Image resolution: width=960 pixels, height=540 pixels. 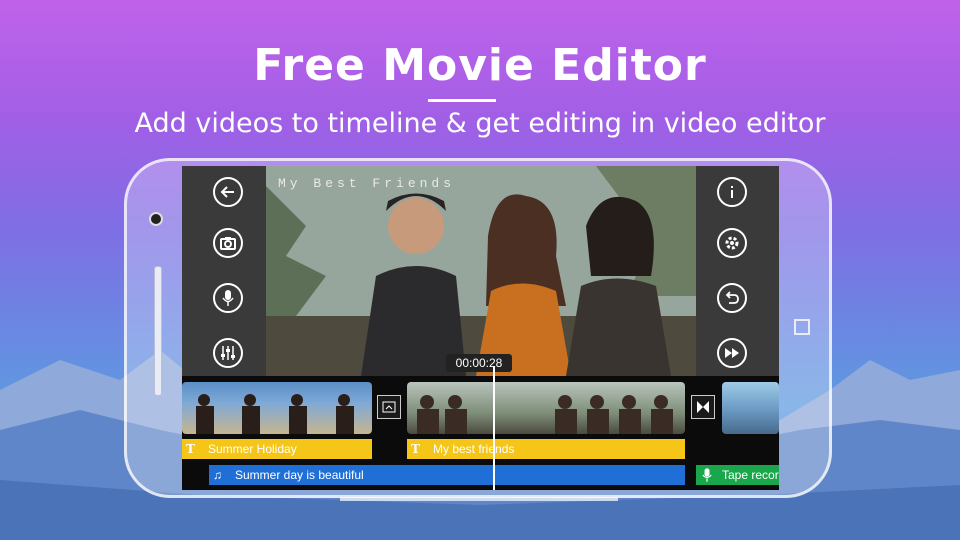 I want to click on phone-bottom-edge, so click(x=479, y=499).